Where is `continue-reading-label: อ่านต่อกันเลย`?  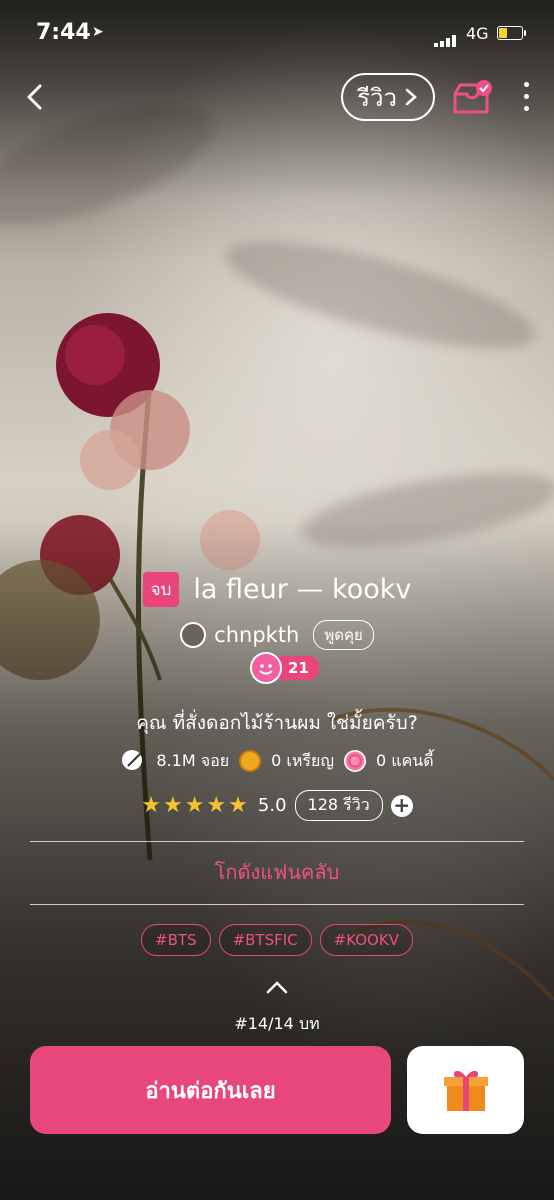 continue-reading-label: อ่านต่อกันเลย is located at coordinates (210, 1091).